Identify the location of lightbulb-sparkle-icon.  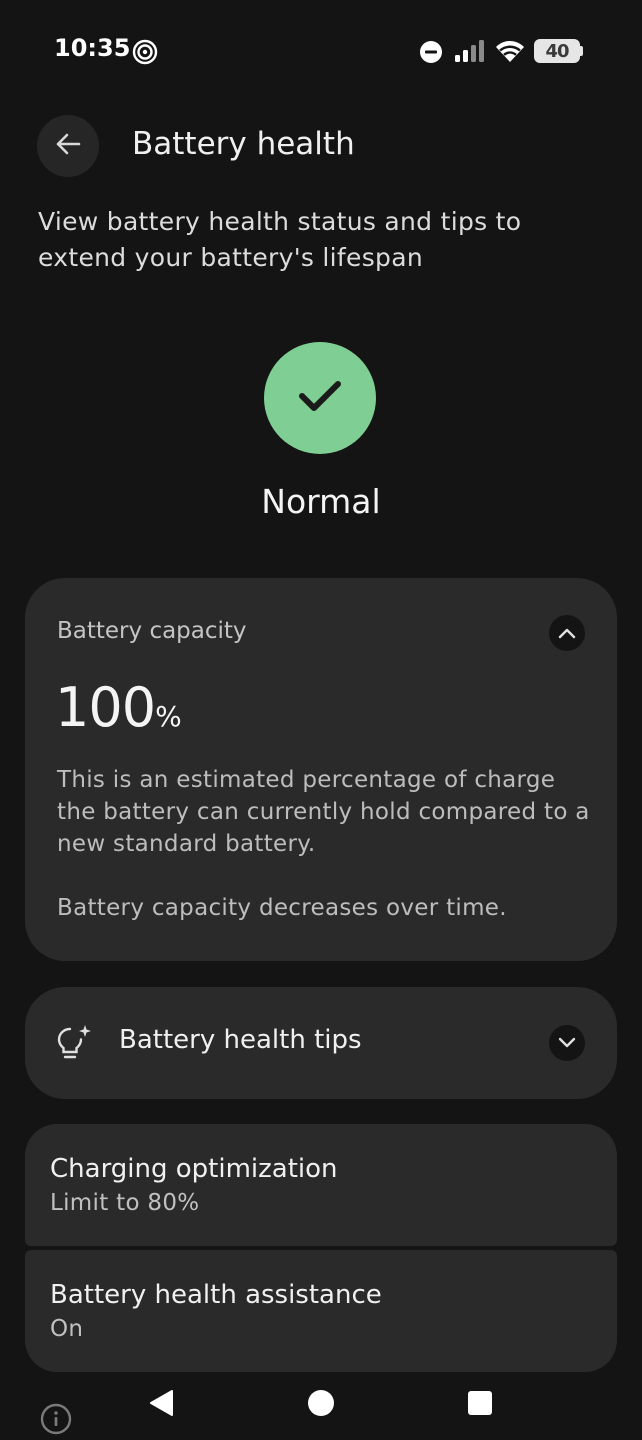
(74, 1045).